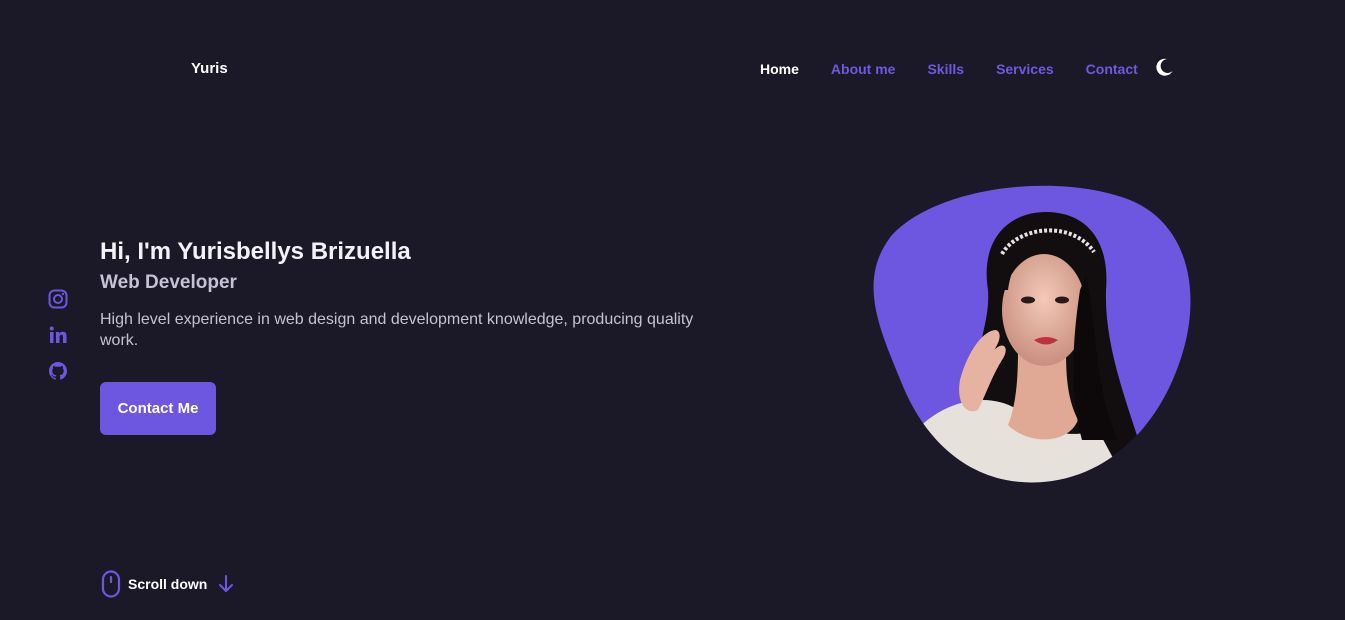 Image resolution: width=1345 pixels, height=620 pixels. What do you see at coordinates (226, 584) in the screenshot?
I see `arrow-down-icon` at bounding box center [226, 584].